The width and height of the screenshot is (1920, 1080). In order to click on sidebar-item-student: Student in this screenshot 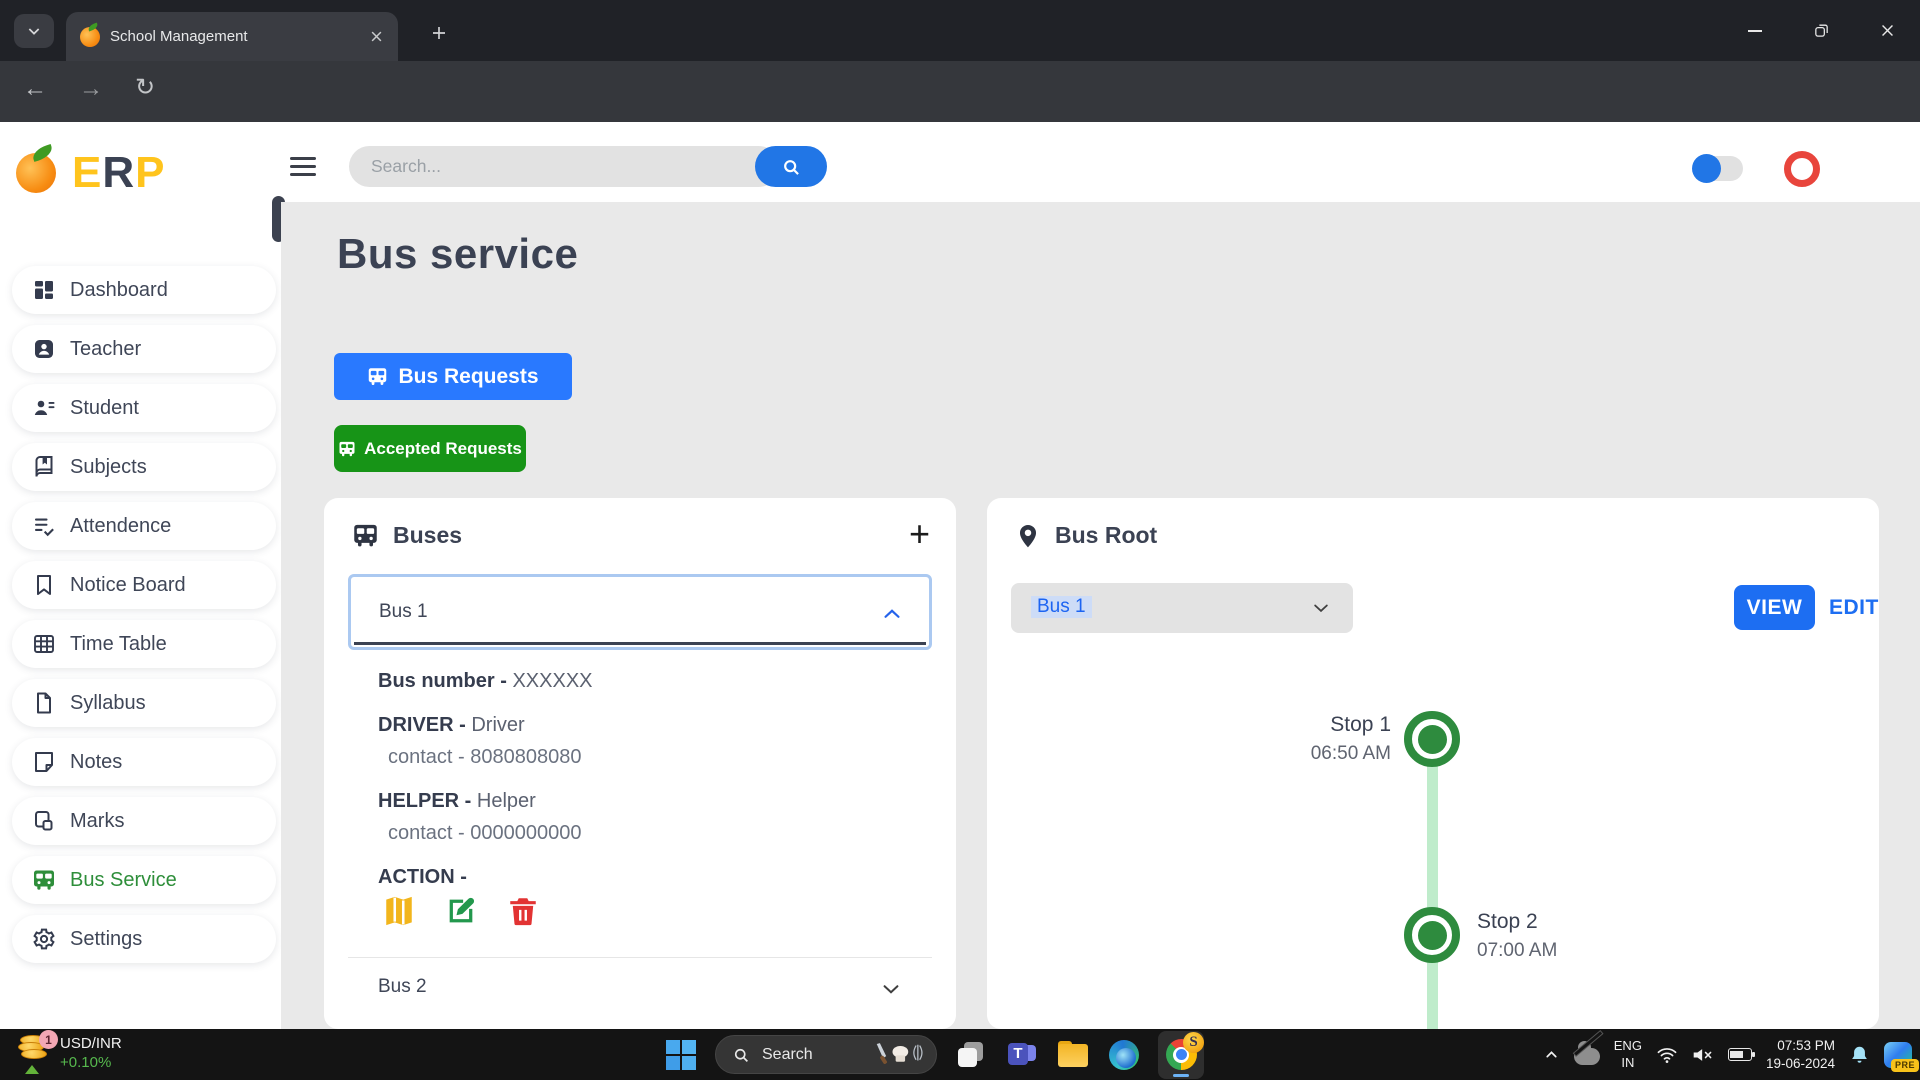, I will do `click(144, 408)`.